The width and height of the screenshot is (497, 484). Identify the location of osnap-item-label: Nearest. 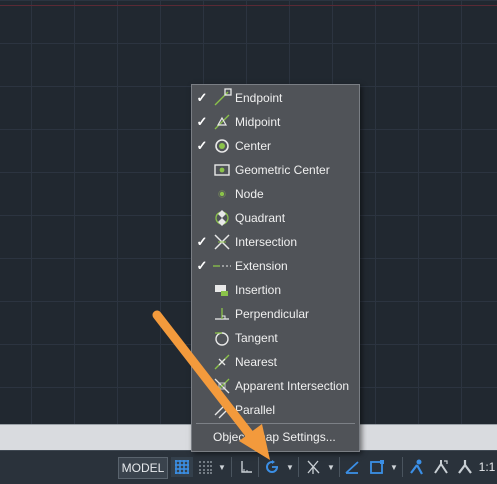
(256, 362).